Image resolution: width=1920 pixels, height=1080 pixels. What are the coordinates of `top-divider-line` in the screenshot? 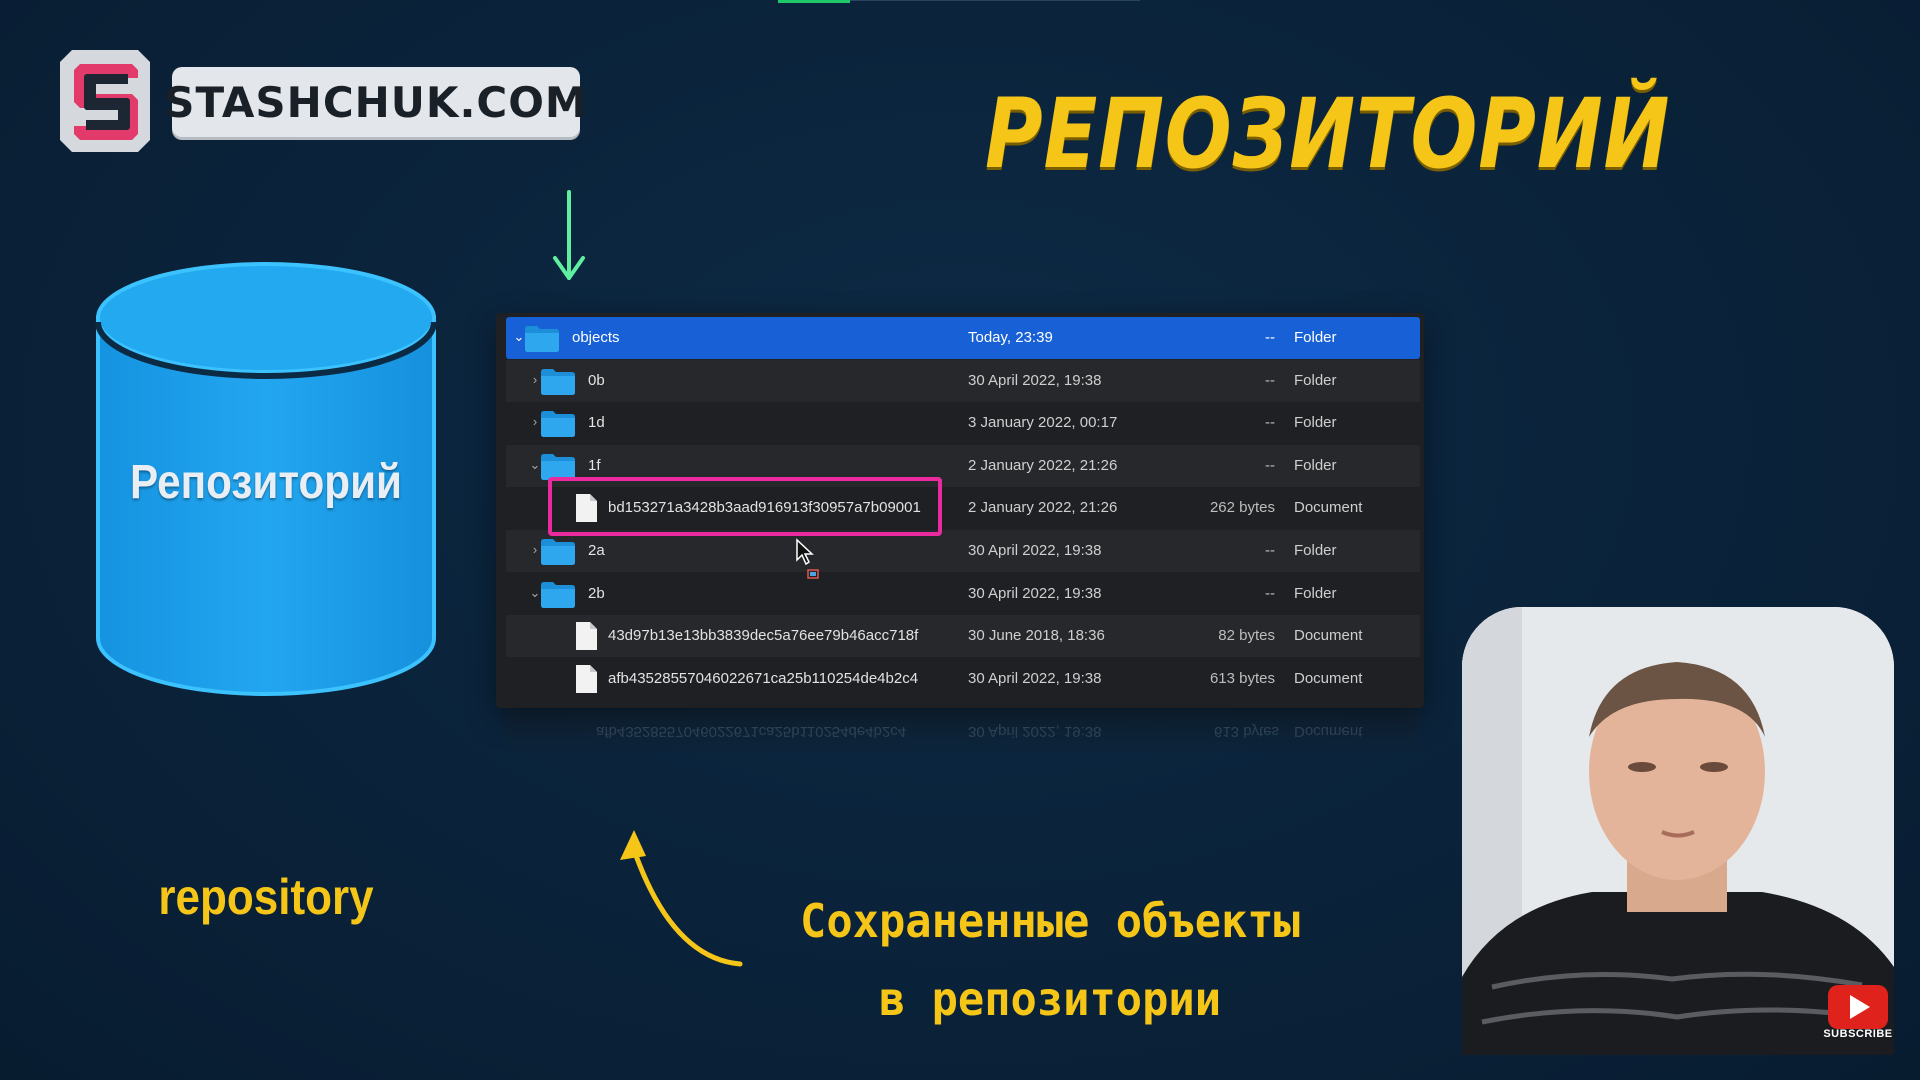 It's located at (995, 0).